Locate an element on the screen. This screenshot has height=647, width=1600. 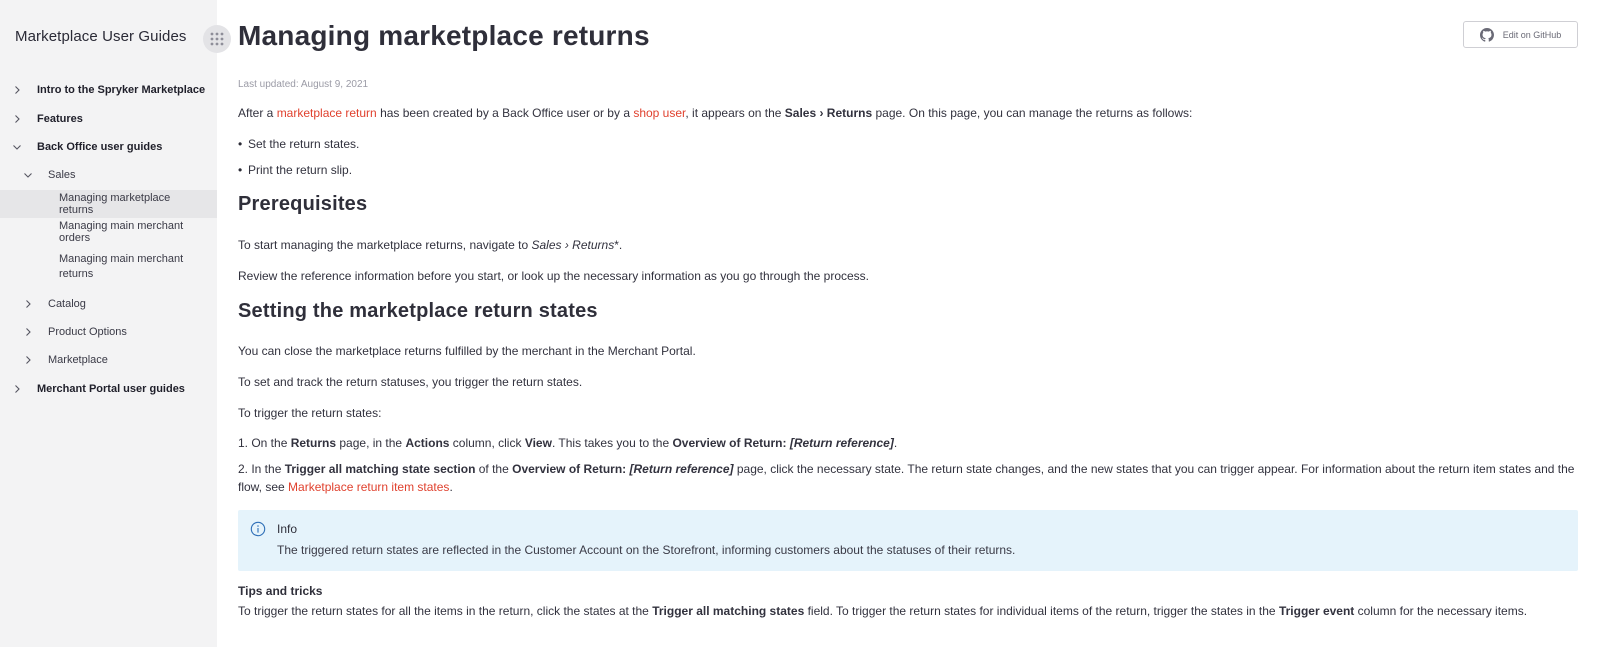
text: After a is located at coordinates (257, 113).